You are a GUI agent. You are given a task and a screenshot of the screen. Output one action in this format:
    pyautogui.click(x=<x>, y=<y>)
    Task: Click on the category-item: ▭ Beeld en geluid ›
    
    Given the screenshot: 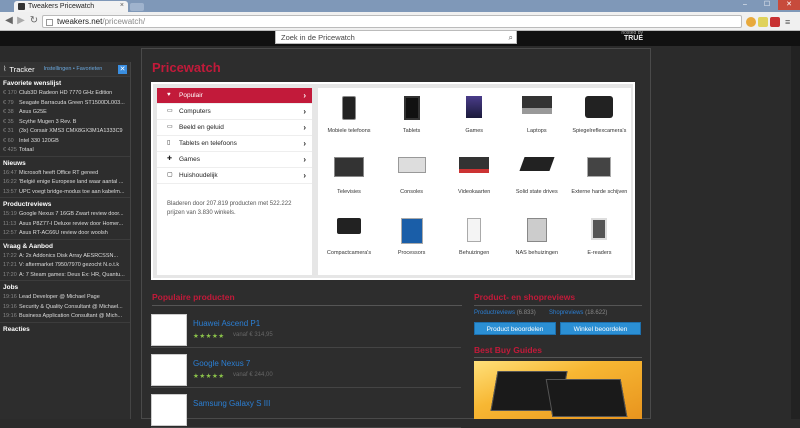 What is the action you would take?
    pyautogui.click(x=234, y=128)
    